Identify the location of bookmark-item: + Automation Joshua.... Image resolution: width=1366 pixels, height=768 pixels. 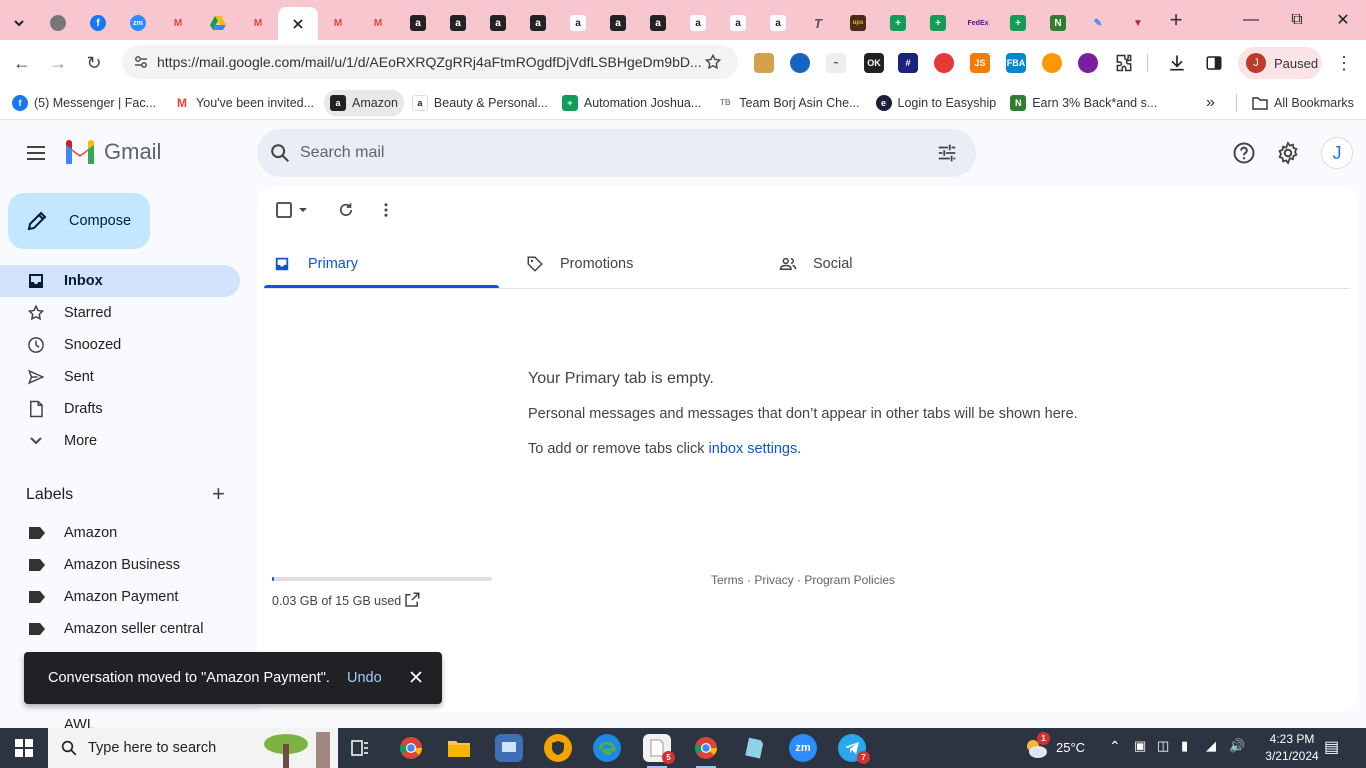
(631, 103).